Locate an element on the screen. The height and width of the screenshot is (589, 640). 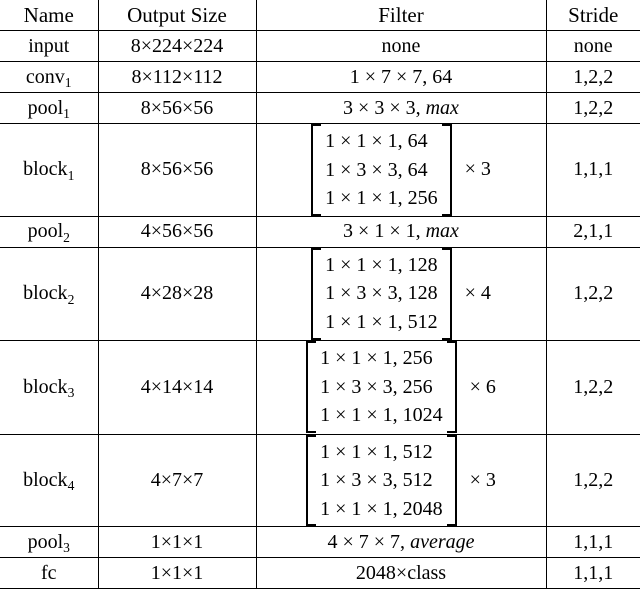
cell-layer-name: block1 is located at coordinates (49, 170).